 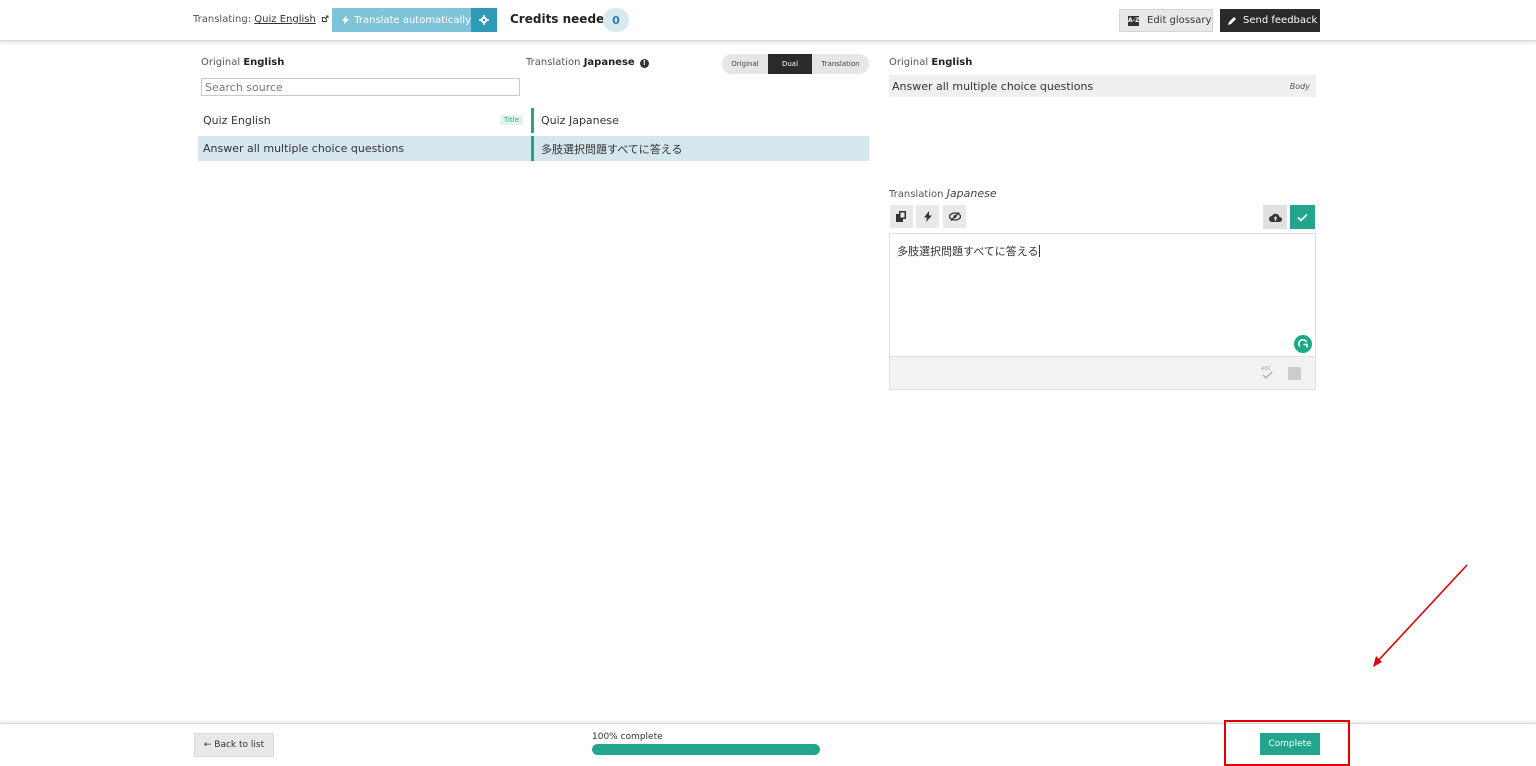 What do you see at coordinates (1287, 743) in the screenshot?
I see `annotation-highlight-box` at bounding box center [1287, 743].